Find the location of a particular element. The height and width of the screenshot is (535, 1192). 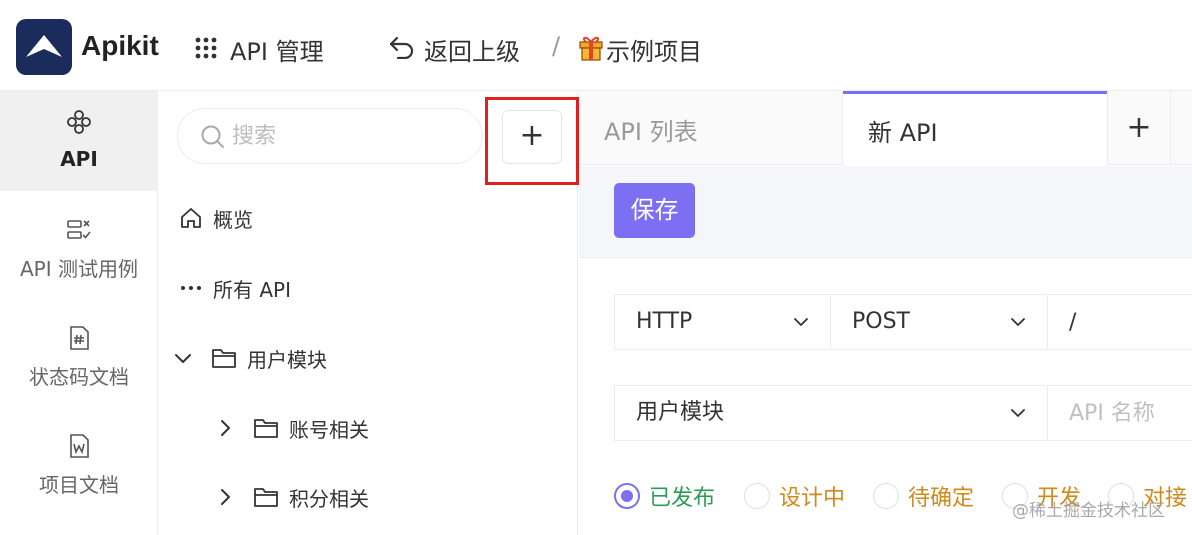

method-value: POST is located at coordinates (881, 321).